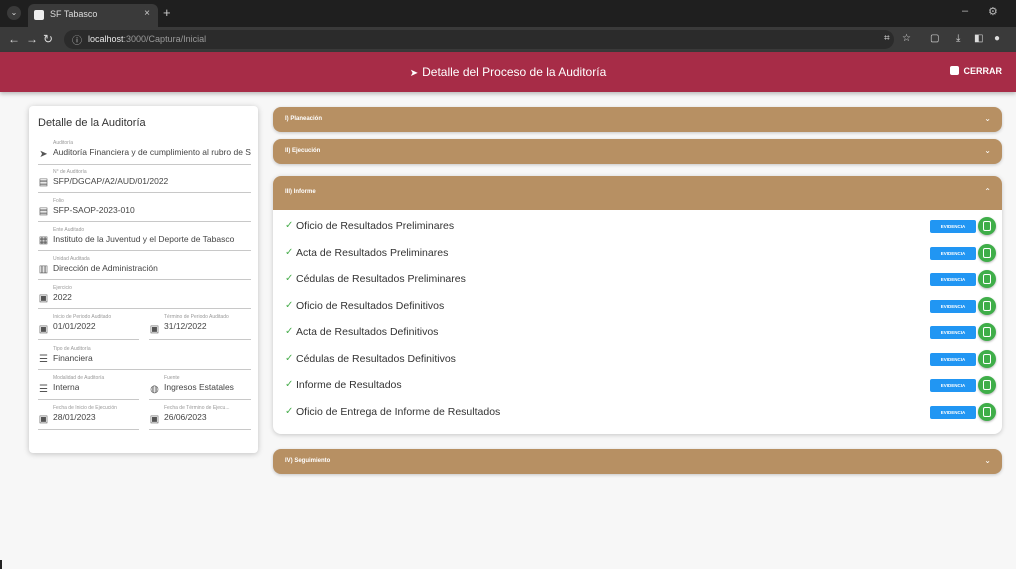  What do you see at coordinates (144, 358) in the screenshot?
I see `field-tipo-auditoria: ☰ Tipo de Auditoría Financiera` at bounding box center [144, 358].